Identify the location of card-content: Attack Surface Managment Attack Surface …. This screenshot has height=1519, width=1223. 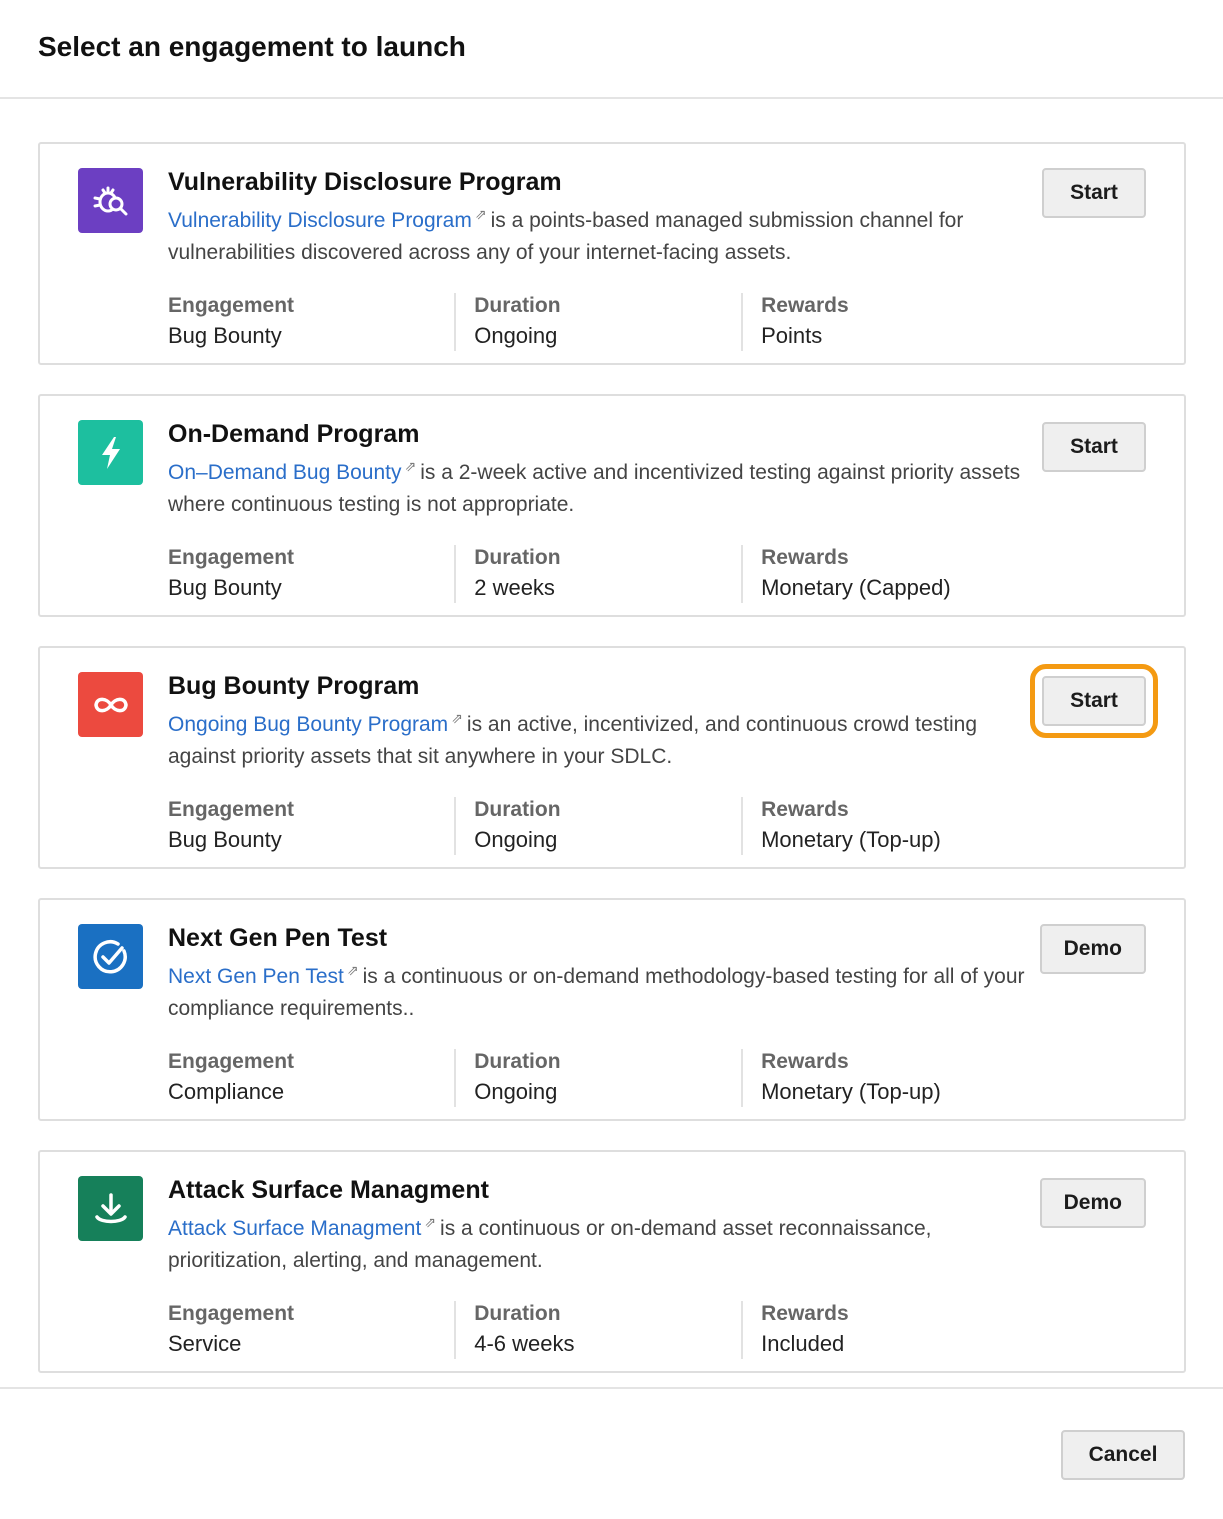
(598, 1266).